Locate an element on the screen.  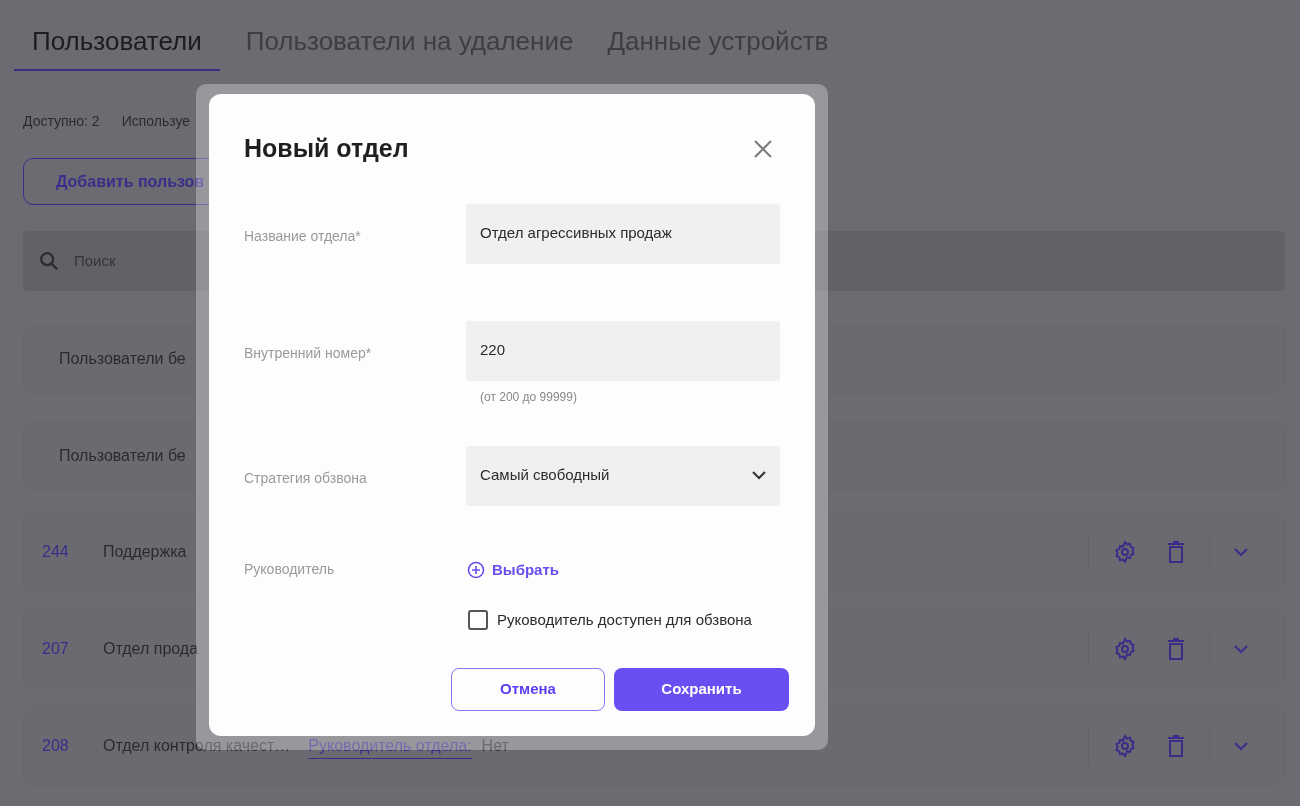
department-name: Отдел прода is located at coordinates (151, 649).